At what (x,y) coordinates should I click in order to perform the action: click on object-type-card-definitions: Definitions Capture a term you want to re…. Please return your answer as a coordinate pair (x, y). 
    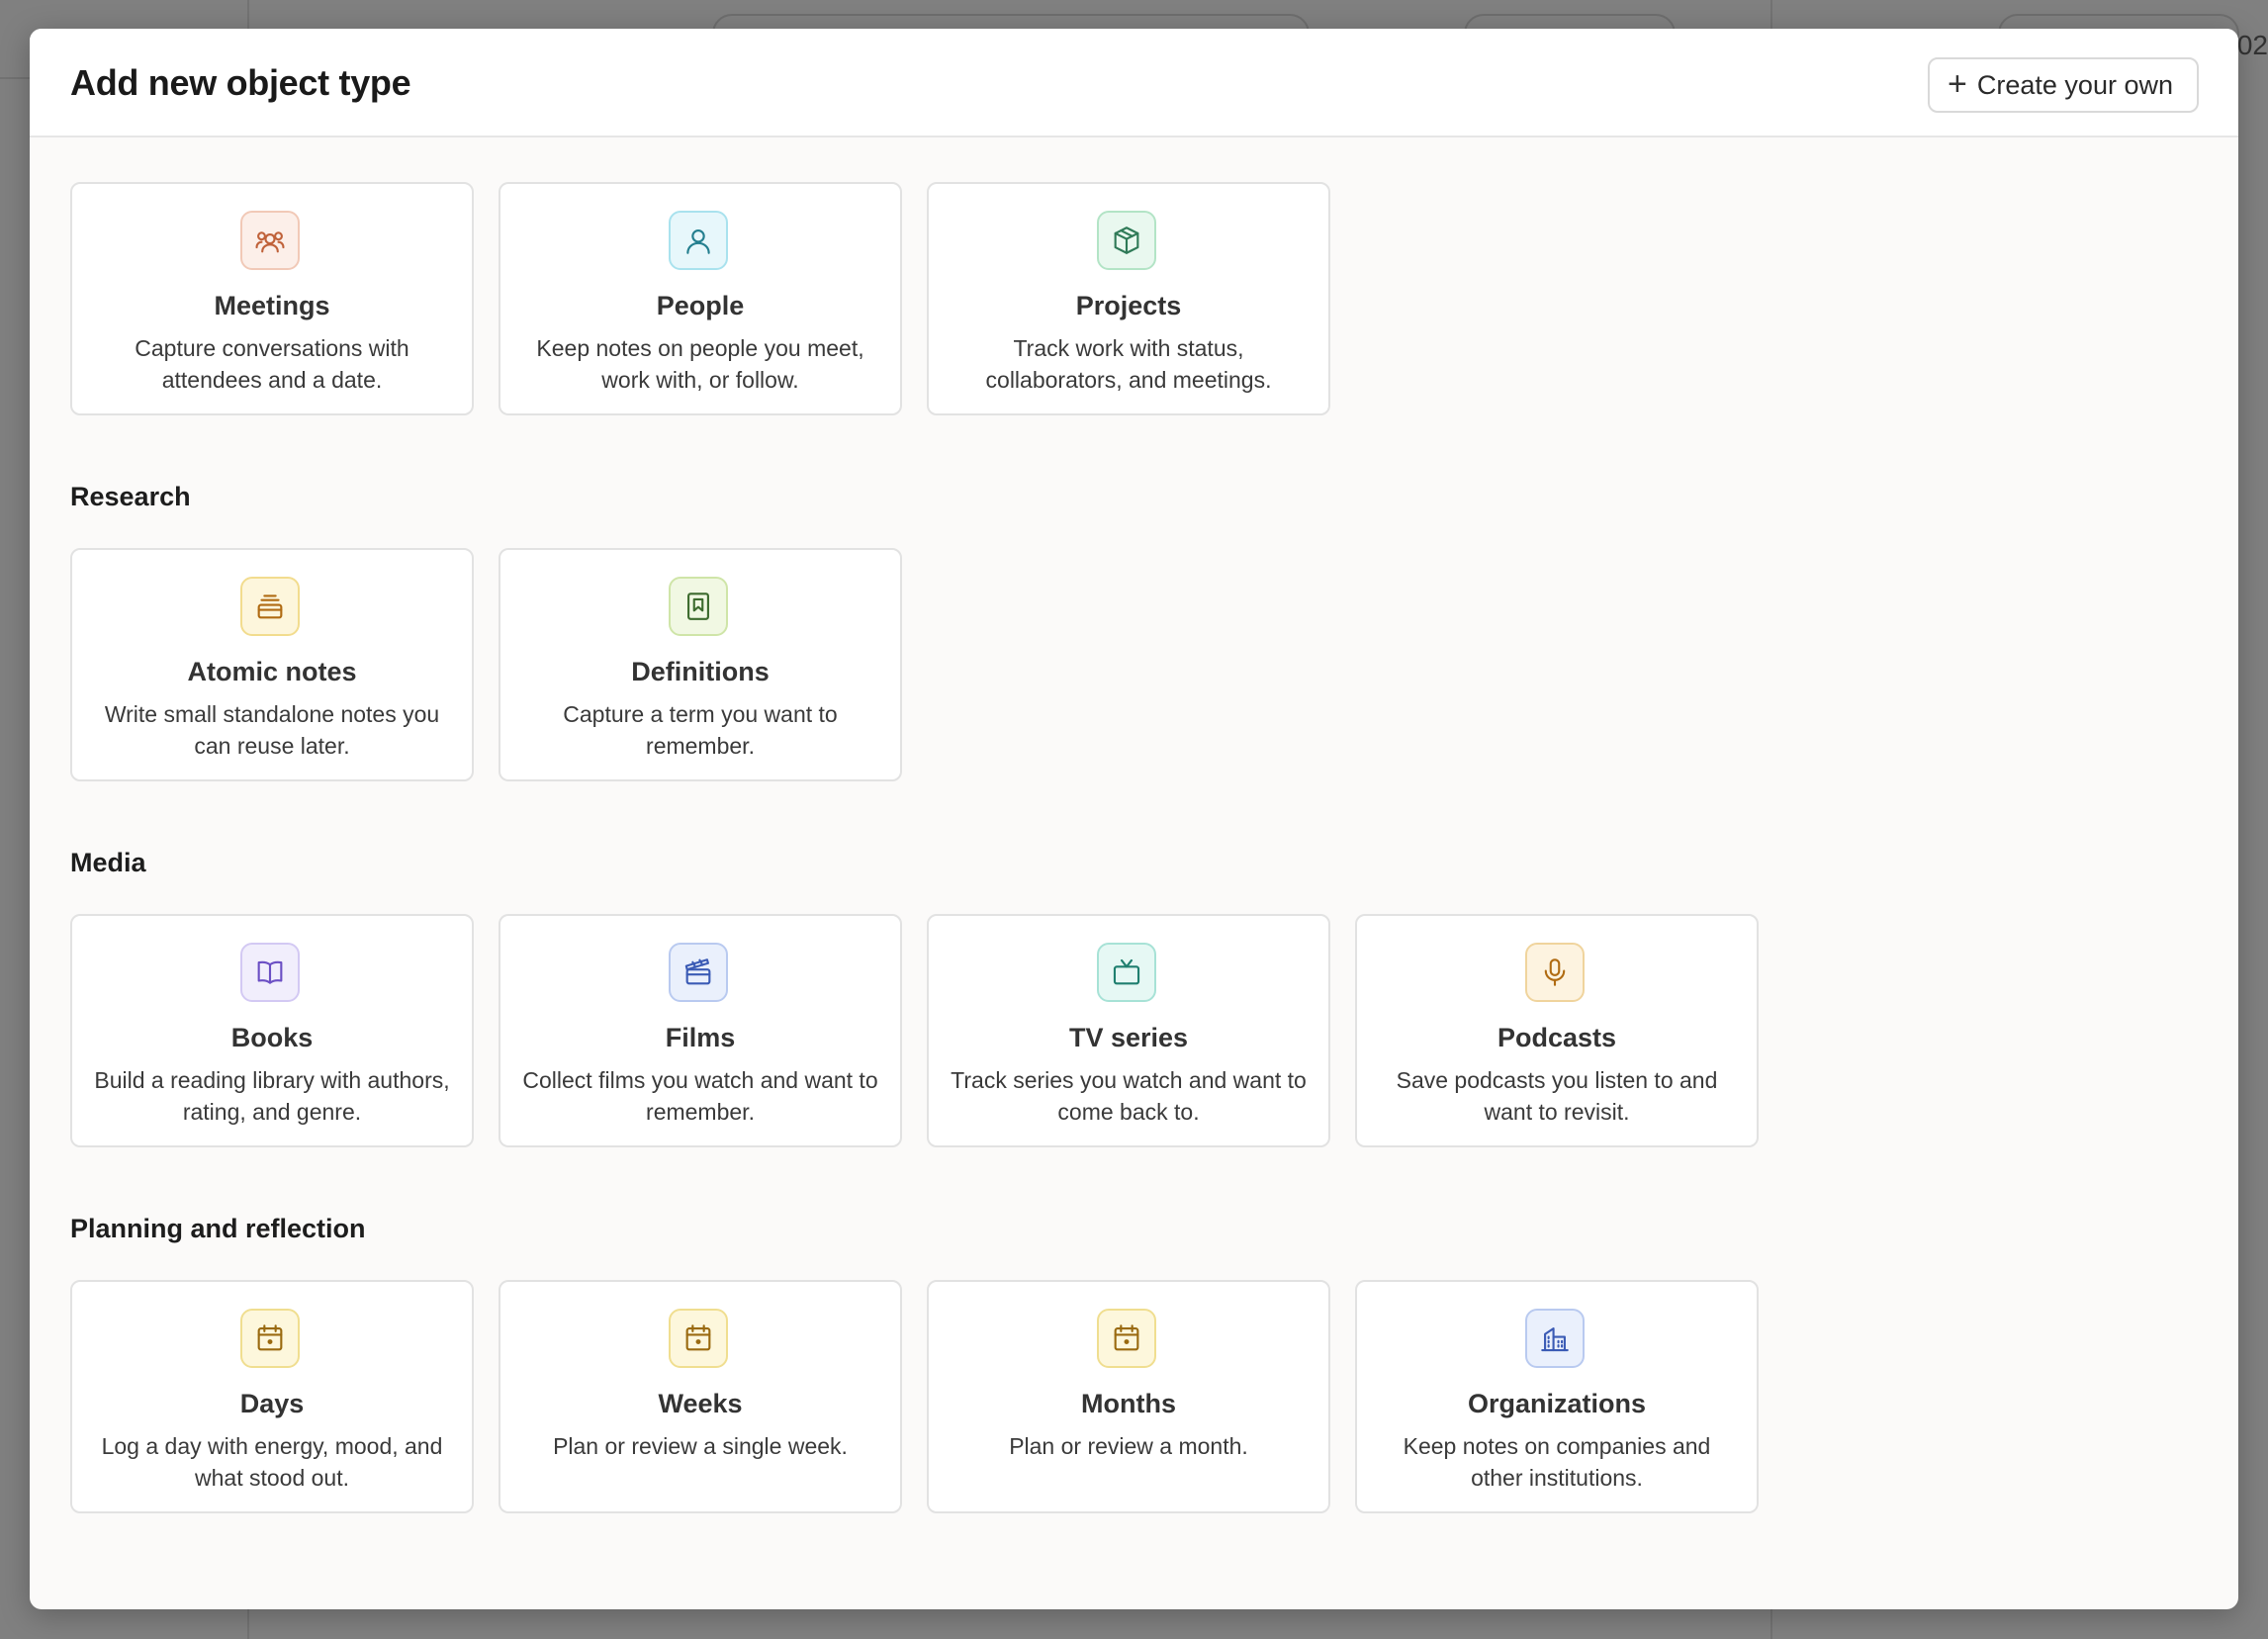
    Looking at the image, I should click on (700, 664).